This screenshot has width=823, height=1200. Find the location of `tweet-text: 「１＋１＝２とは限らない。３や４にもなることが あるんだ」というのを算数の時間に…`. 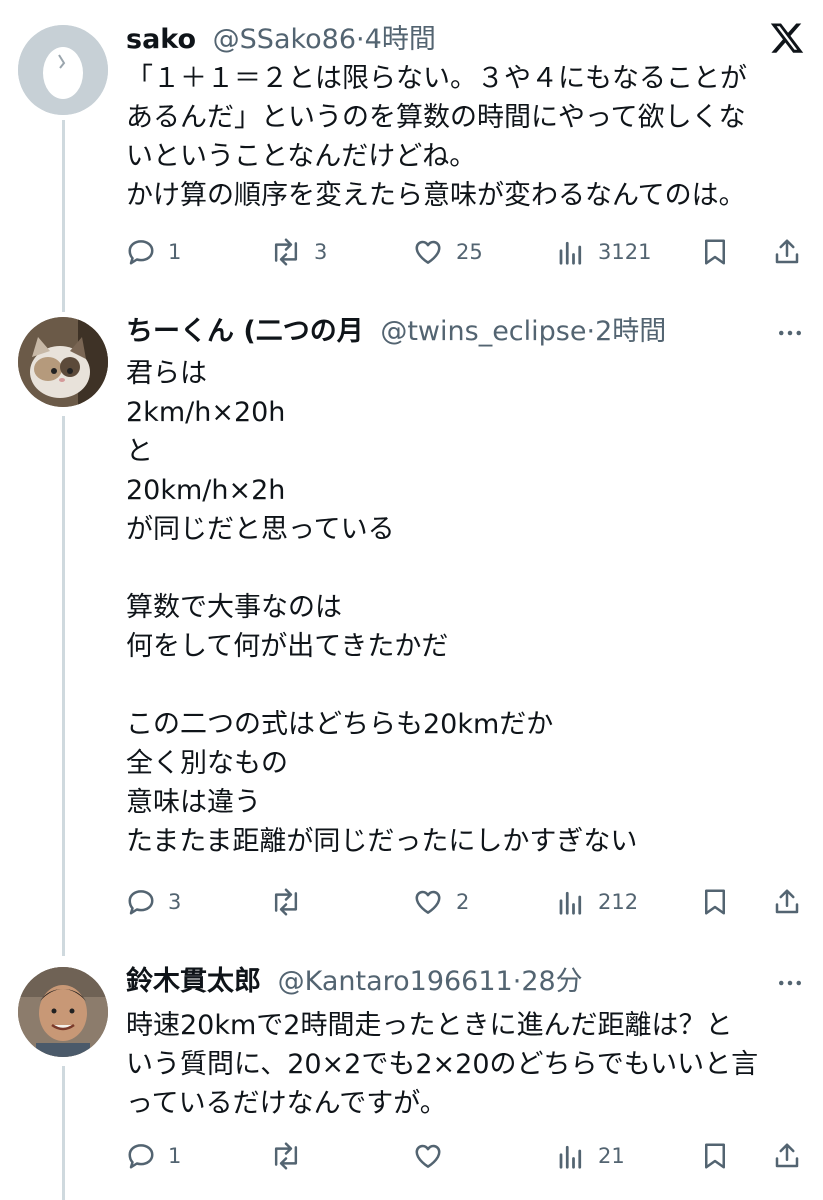

tweet-text: 「１＋１＝２とは限らない。３や４にもなることが あるんだ」というのを算数の時間に… is located at coordinates (436, 137).